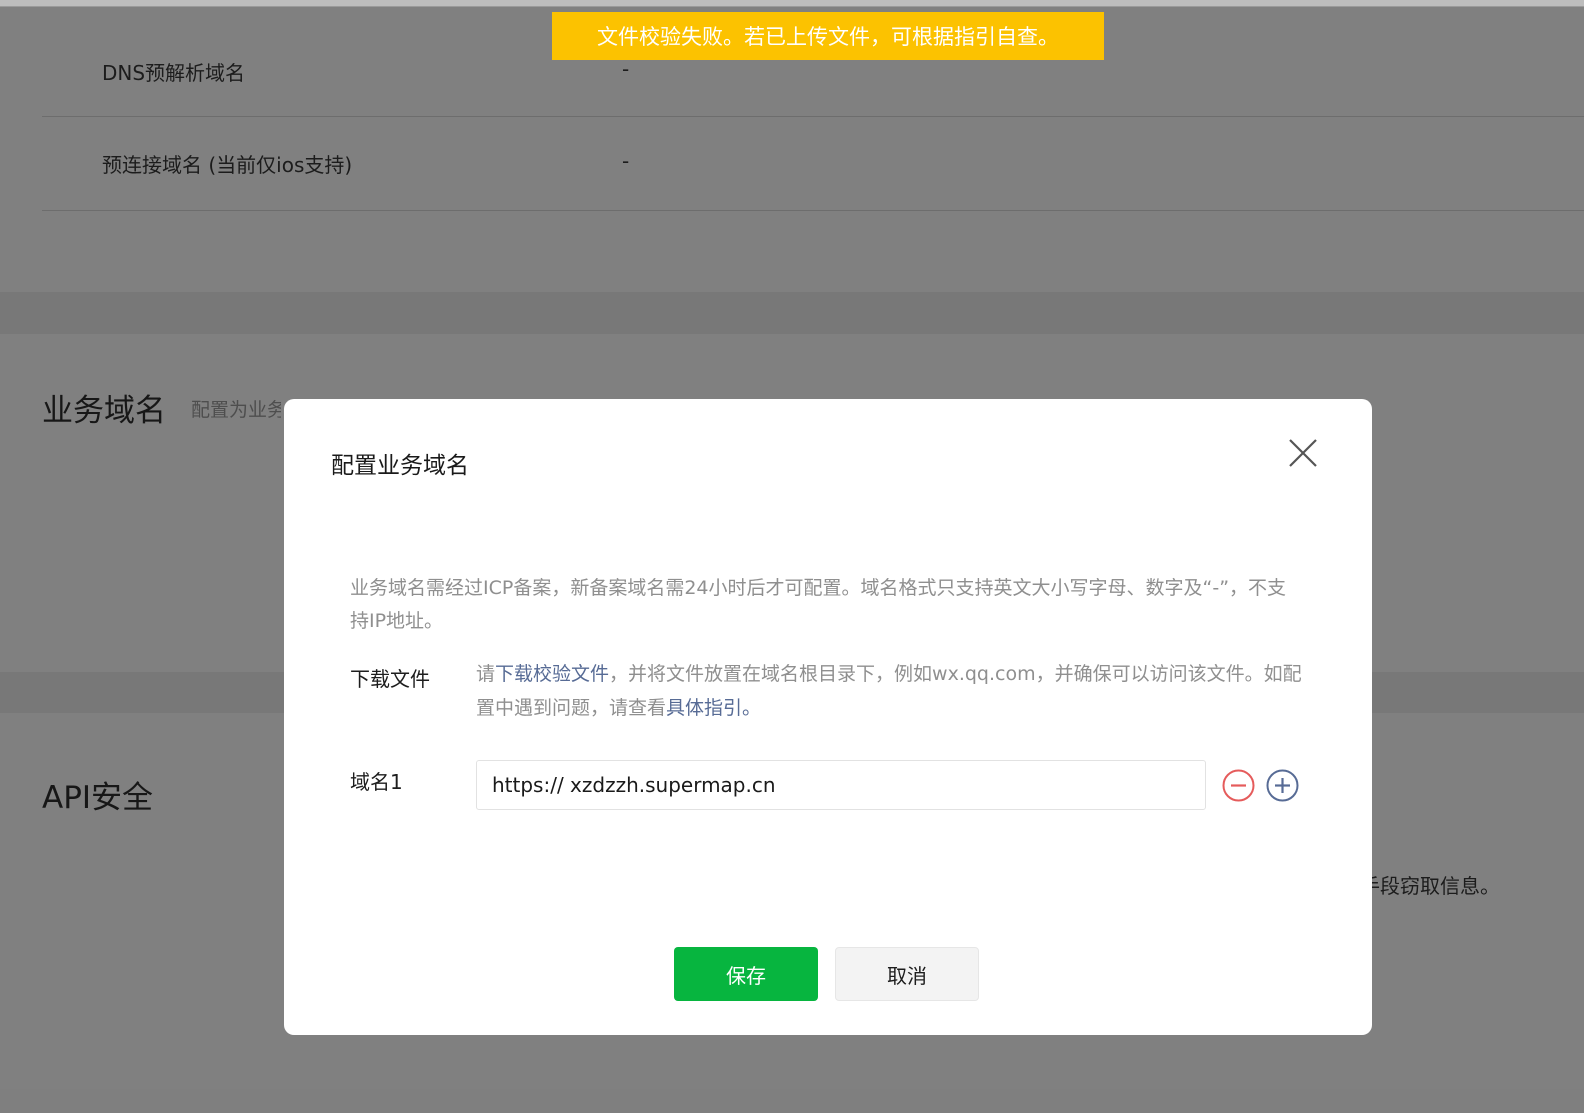 This screenshot has width=1584, height=1113. What do you see at coordinates (746, 974) in the screenshot?
I see `save-button: 保存` at bounding box center [746, 974].